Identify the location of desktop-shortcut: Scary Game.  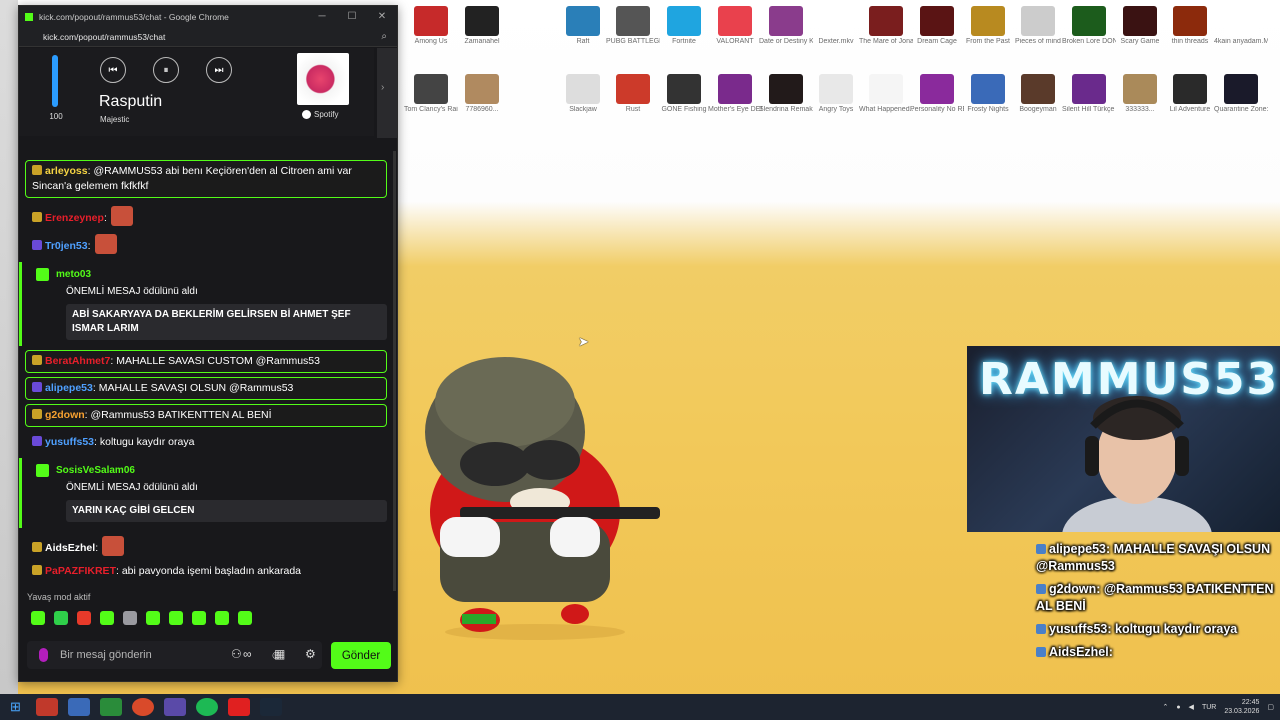
(1140, 26).